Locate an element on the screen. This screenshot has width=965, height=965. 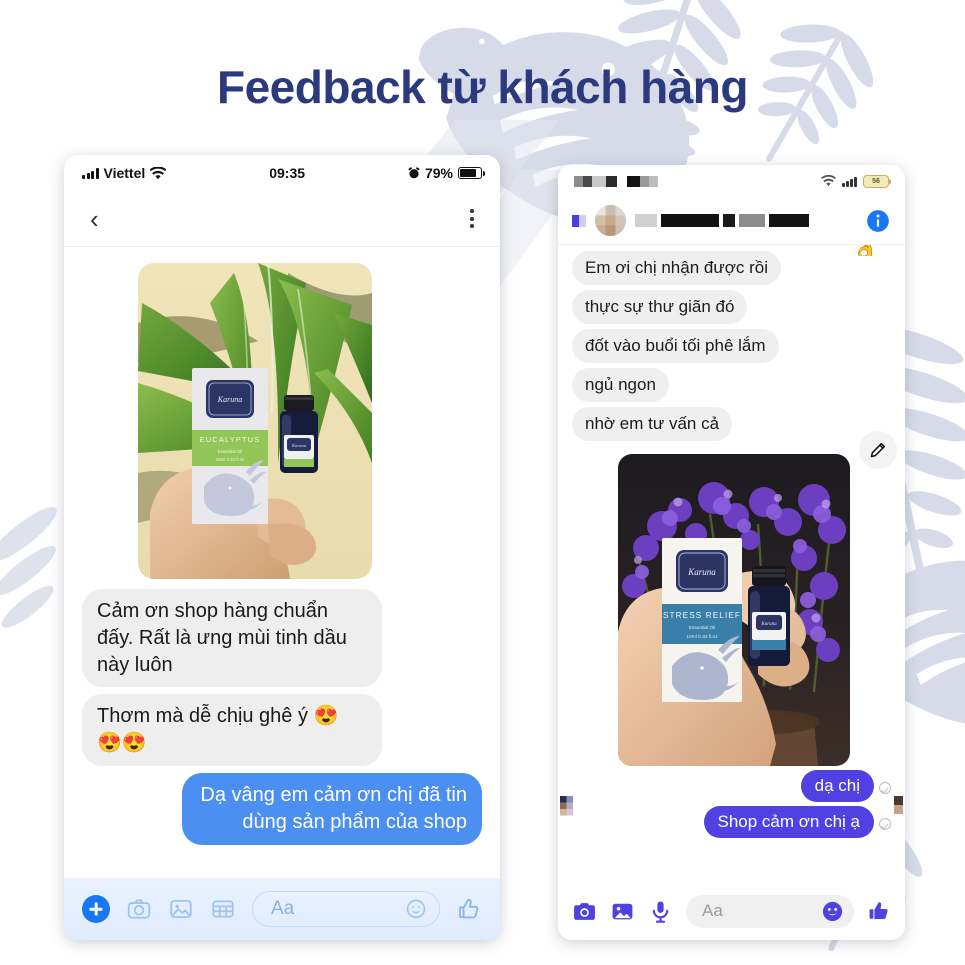
alarm-clock-icon is located at coordinates (414, 173).